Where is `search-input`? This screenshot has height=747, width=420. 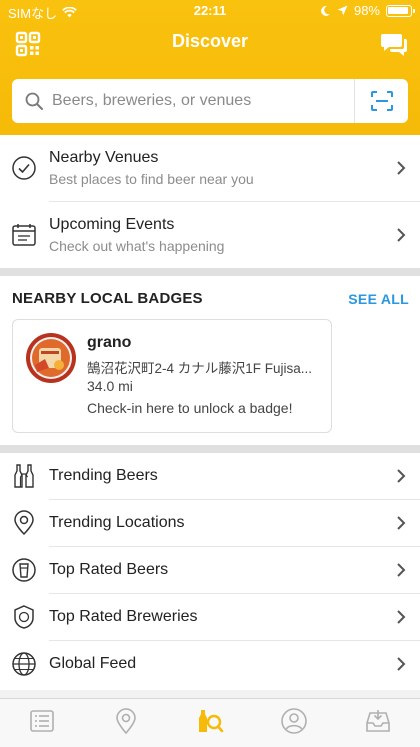
search-input is located at coordinates (197, 101).